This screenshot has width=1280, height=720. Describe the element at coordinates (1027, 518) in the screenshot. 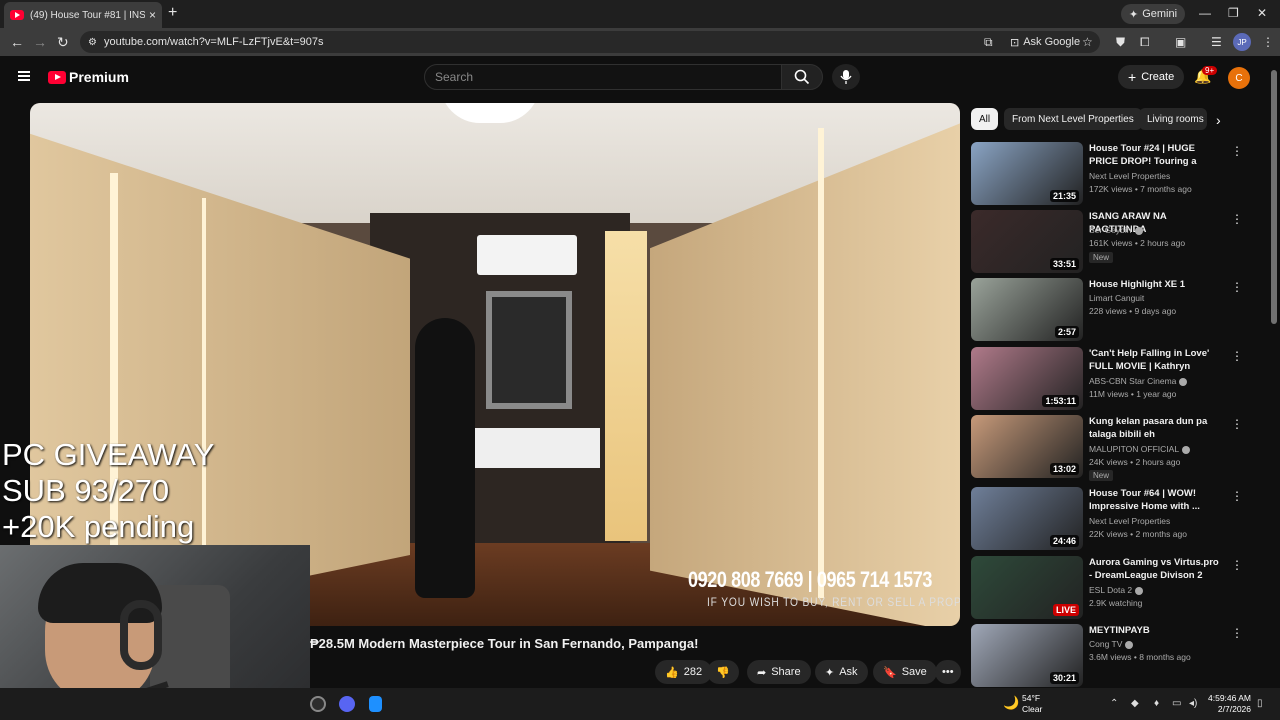

I see `video-thumbnail: 24:46` at that location.